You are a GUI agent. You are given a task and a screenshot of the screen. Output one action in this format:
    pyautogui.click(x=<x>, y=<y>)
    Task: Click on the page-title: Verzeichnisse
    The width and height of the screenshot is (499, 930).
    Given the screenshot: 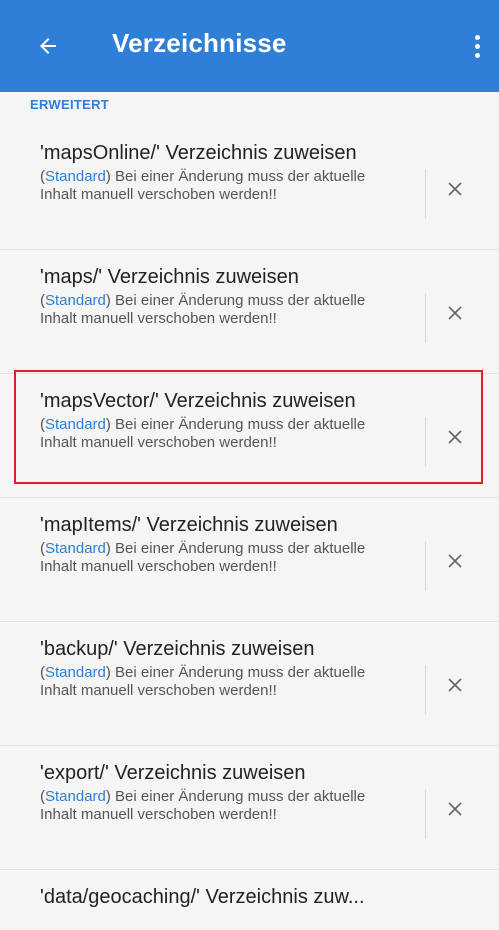 What is the action you would take?
    pyautogui.click(x=199, y=43)
    